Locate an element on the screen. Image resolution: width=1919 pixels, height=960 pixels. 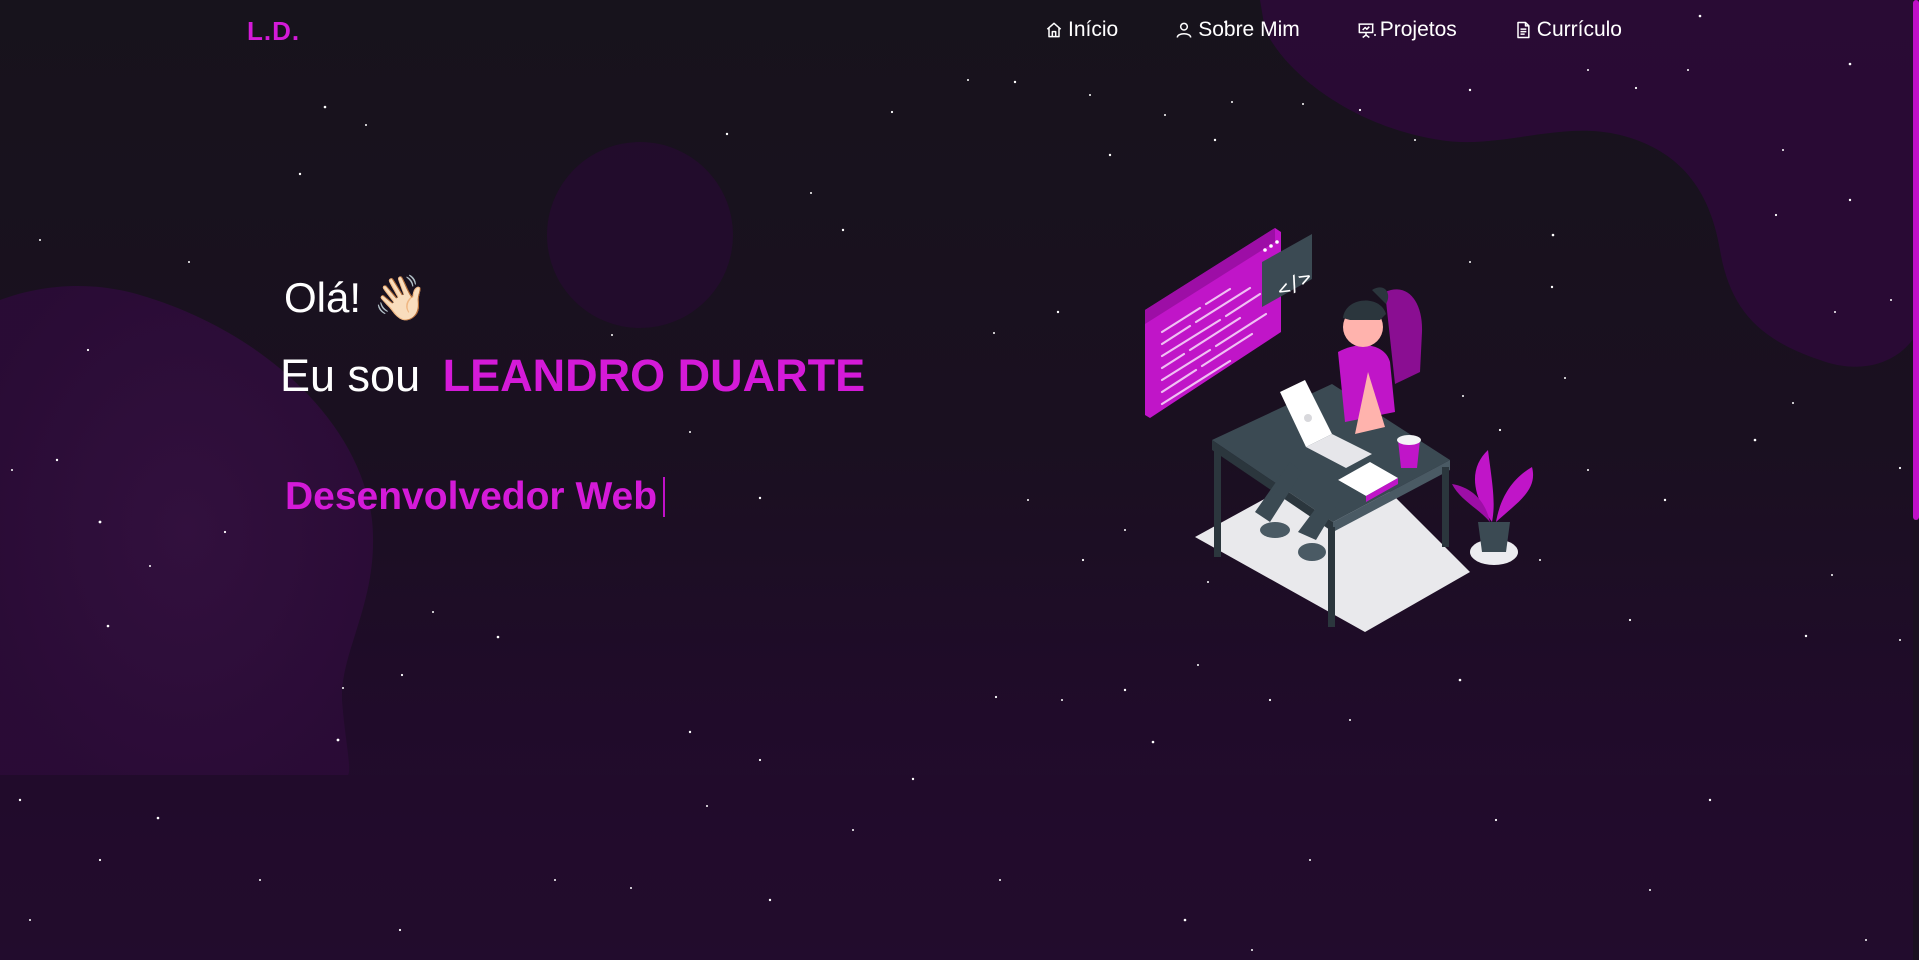
nav-link-inicio: Início is located at coordinates (1081, 30).